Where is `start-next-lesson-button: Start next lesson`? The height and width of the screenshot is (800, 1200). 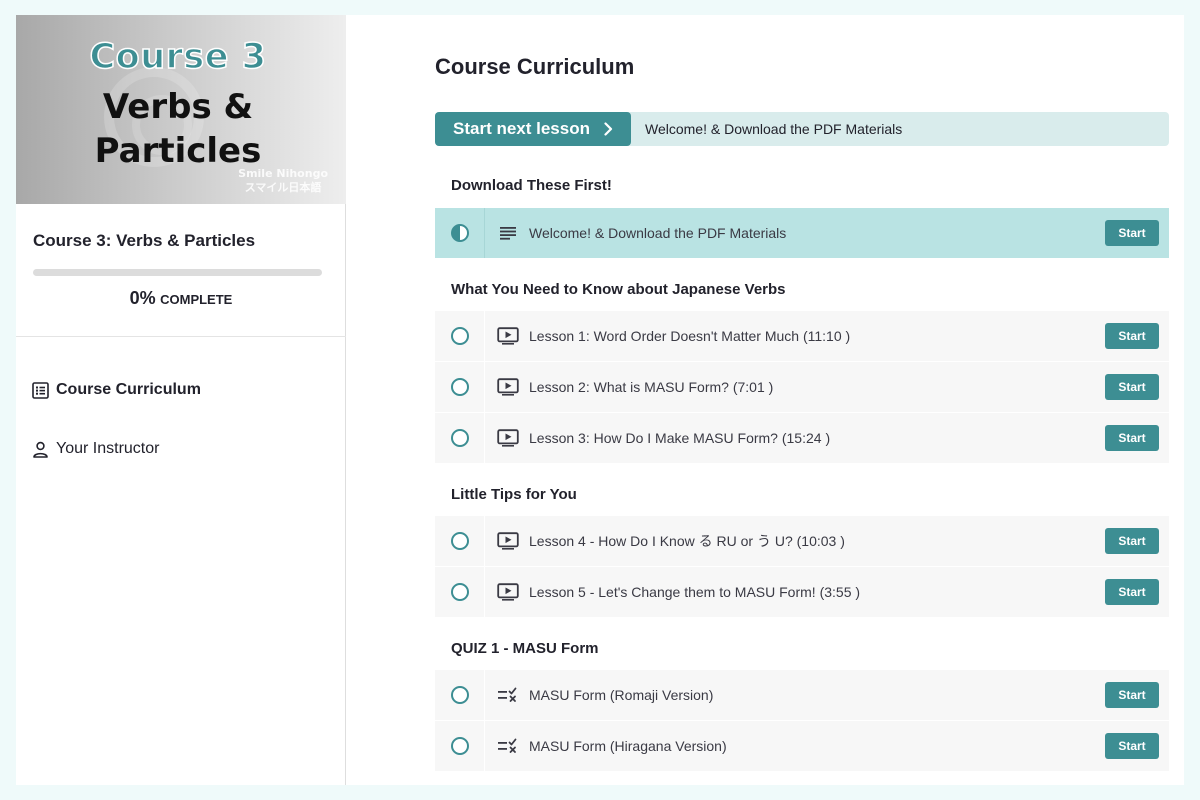 start-next-lesson-button: Start next lesson is located at coordinates (533, 129).